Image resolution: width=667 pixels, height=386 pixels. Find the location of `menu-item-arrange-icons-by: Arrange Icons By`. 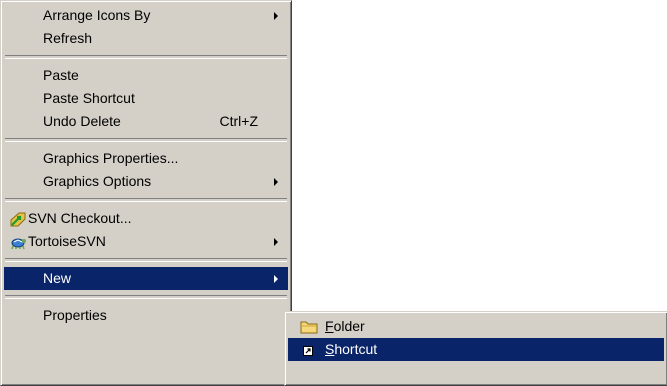

menu-item-arrange-icons-by: Arrange Icons By is located at coordinates (146, 15).